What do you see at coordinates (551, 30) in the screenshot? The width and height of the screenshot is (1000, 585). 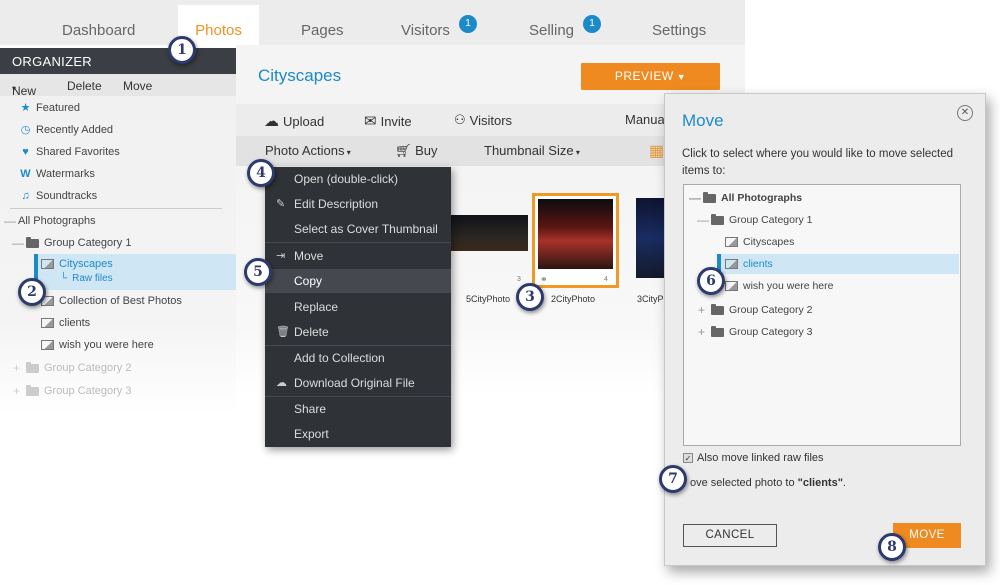 I see `tab-selling: Selling` at bounding box center [551, 30].